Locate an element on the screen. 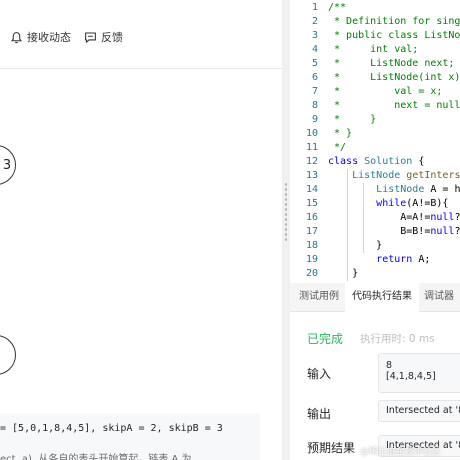 The width and height of the screenshot is (460, 460). input-label: 输入 is located at coordinates (319, 374).